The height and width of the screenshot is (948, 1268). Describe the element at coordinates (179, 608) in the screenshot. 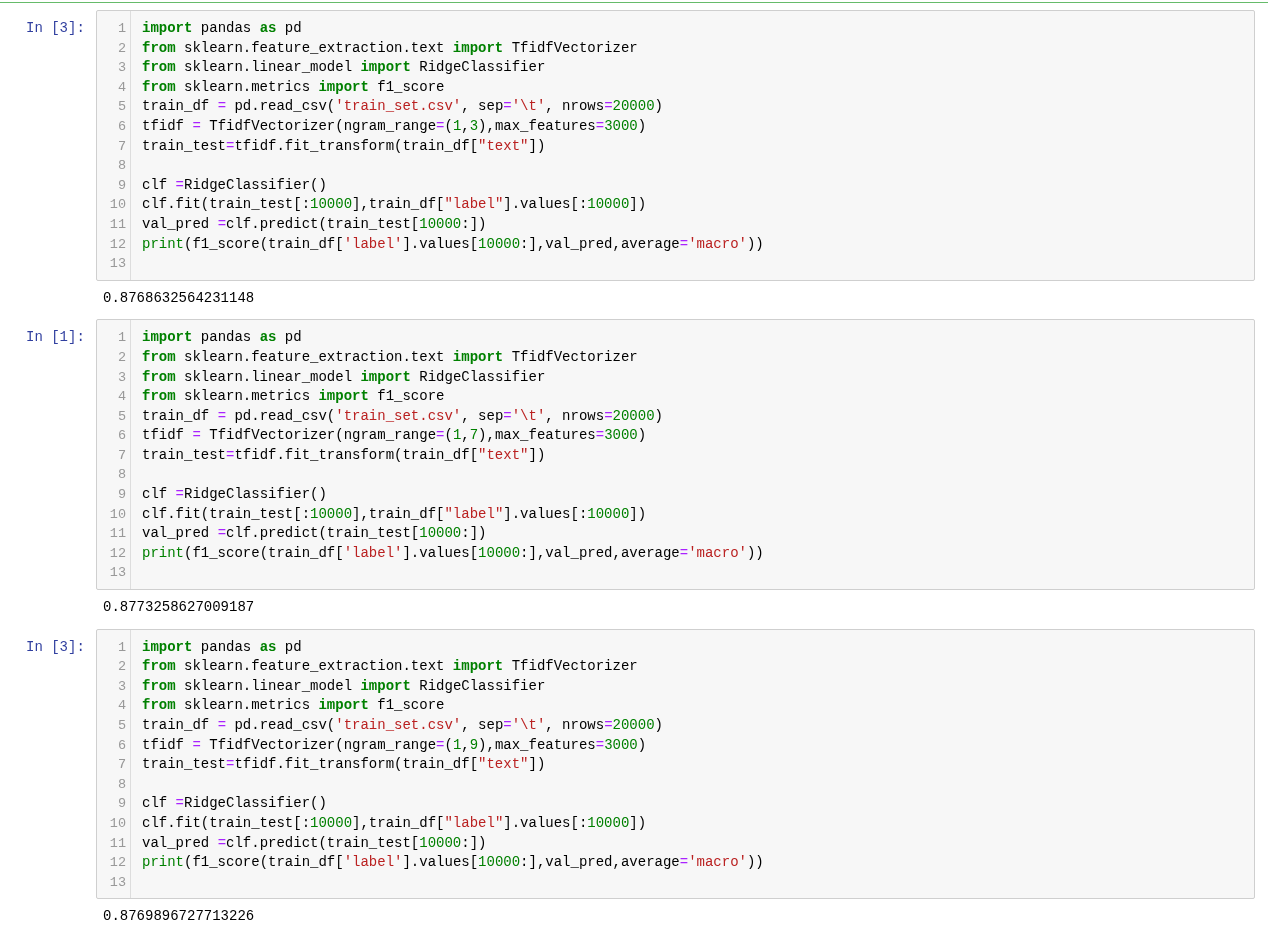

I see `cell-output: 0.8773258627009187` at that location.